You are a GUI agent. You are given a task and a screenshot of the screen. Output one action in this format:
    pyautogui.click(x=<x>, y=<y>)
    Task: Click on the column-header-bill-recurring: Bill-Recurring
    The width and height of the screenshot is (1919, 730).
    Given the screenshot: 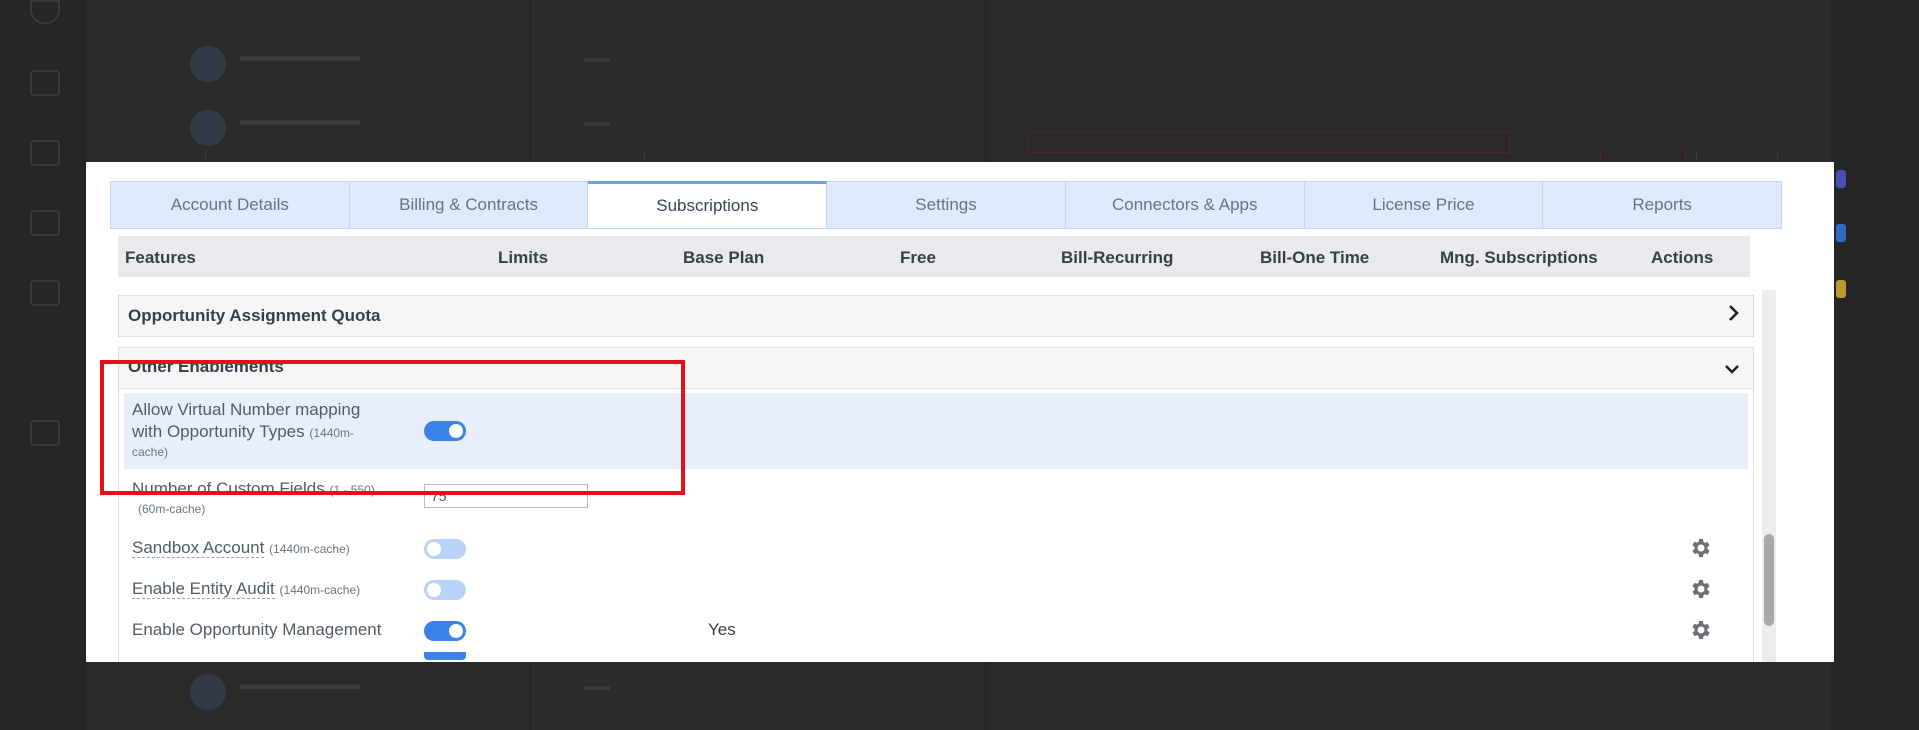 What is the action you would take?
    pyautogui.click(x=1117, y=257)
    